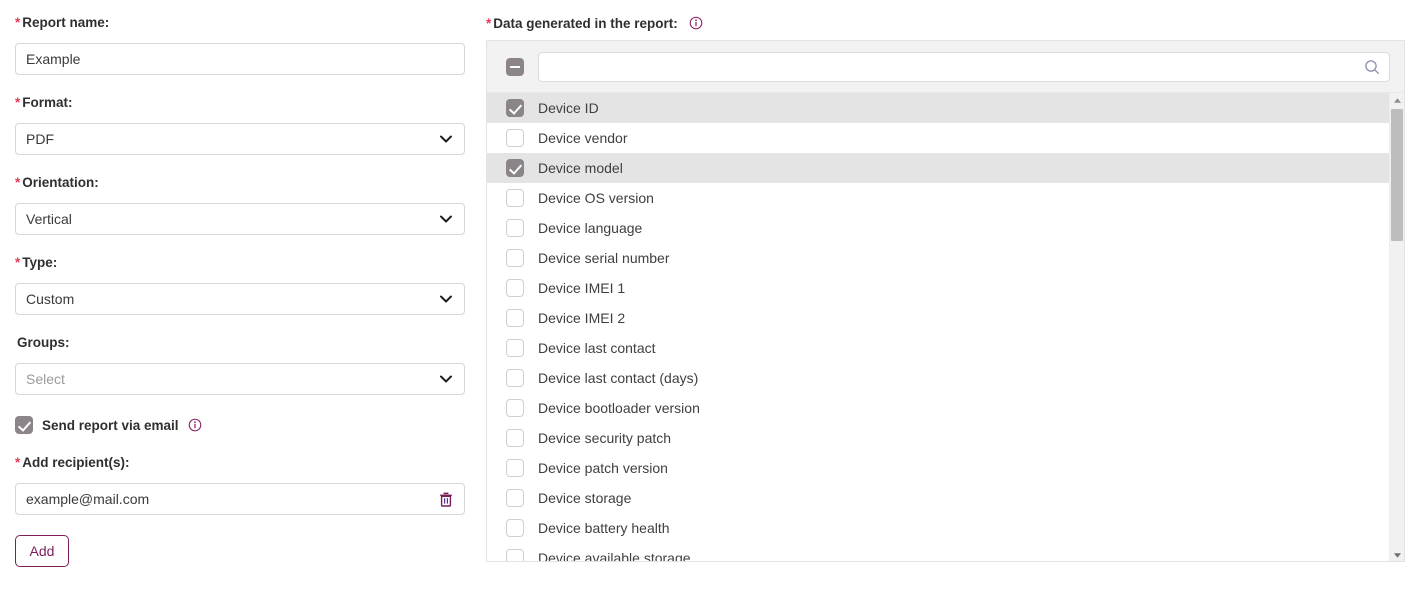  I want to click on groups-select-value: Select, so click(240, 378).